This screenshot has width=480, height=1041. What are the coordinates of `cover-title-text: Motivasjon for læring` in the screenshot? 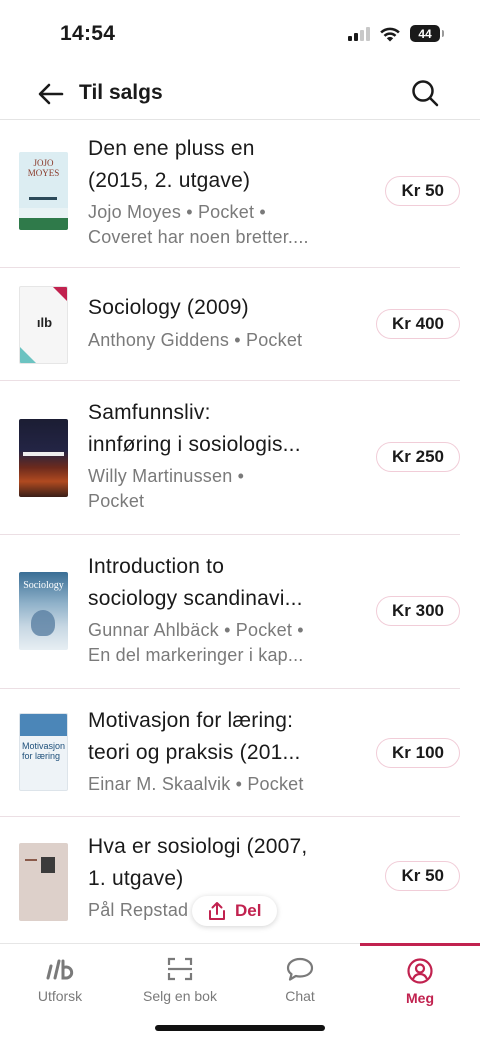 It's located at (44, 751).